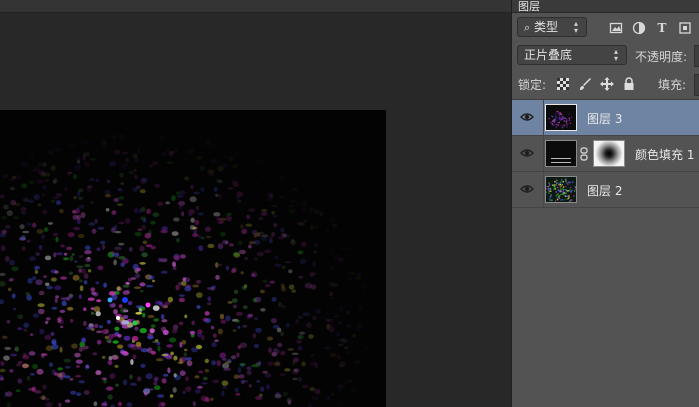 Image resolution: width=699 pixels, height=407 pixels. I want to click on layers-tab: 图层, so click(529, 7).